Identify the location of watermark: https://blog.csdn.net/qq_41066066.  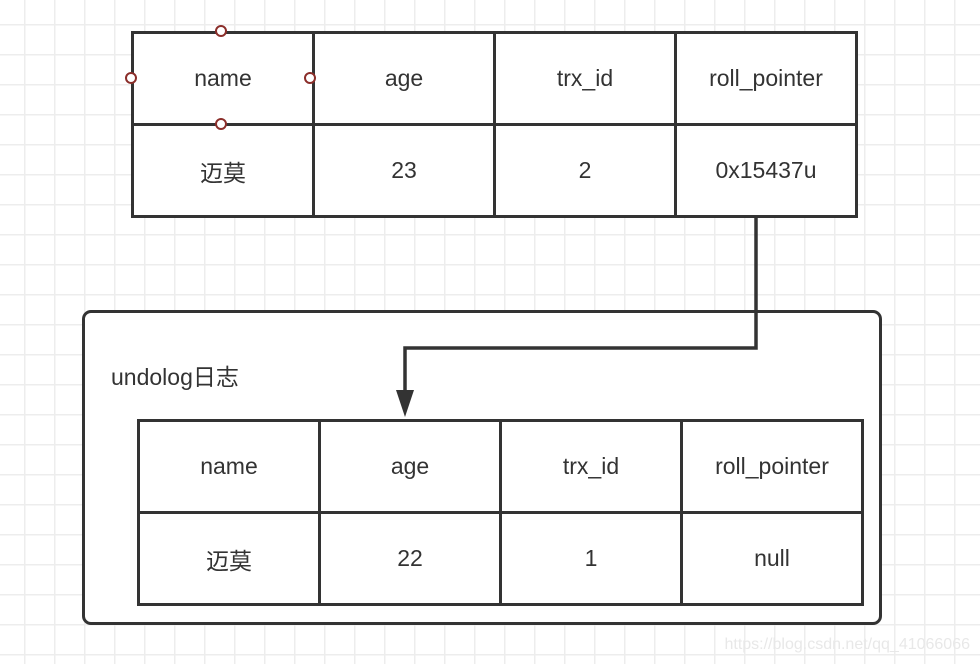
(847, 644).